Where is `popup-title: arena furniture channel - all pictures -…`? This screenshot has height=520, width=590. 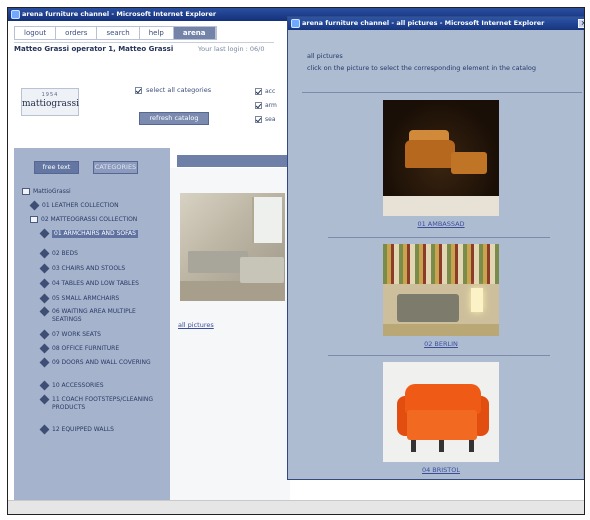
popup-title: arena furniture channel - all pictures -… is located at coordinates (423, 23).